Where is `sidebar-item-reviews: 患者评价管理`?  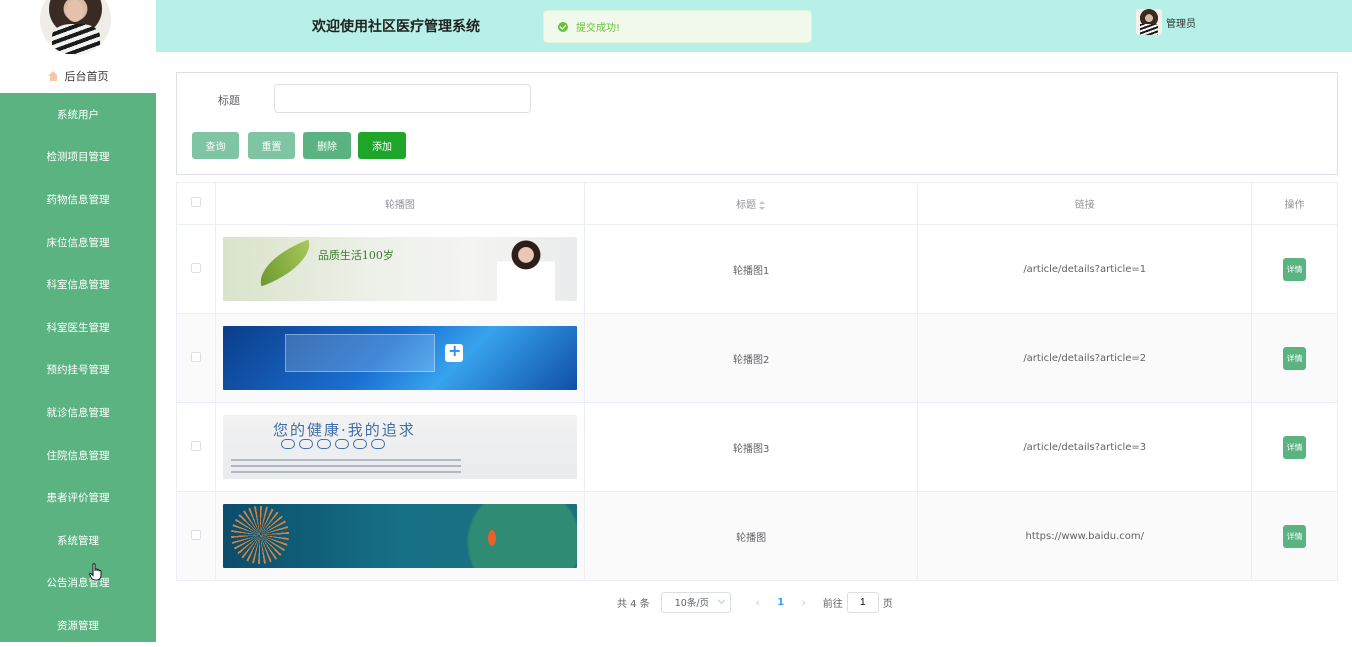
sidebar-item-reviews: 患者评价管理 is located at coordinates (78, 497).